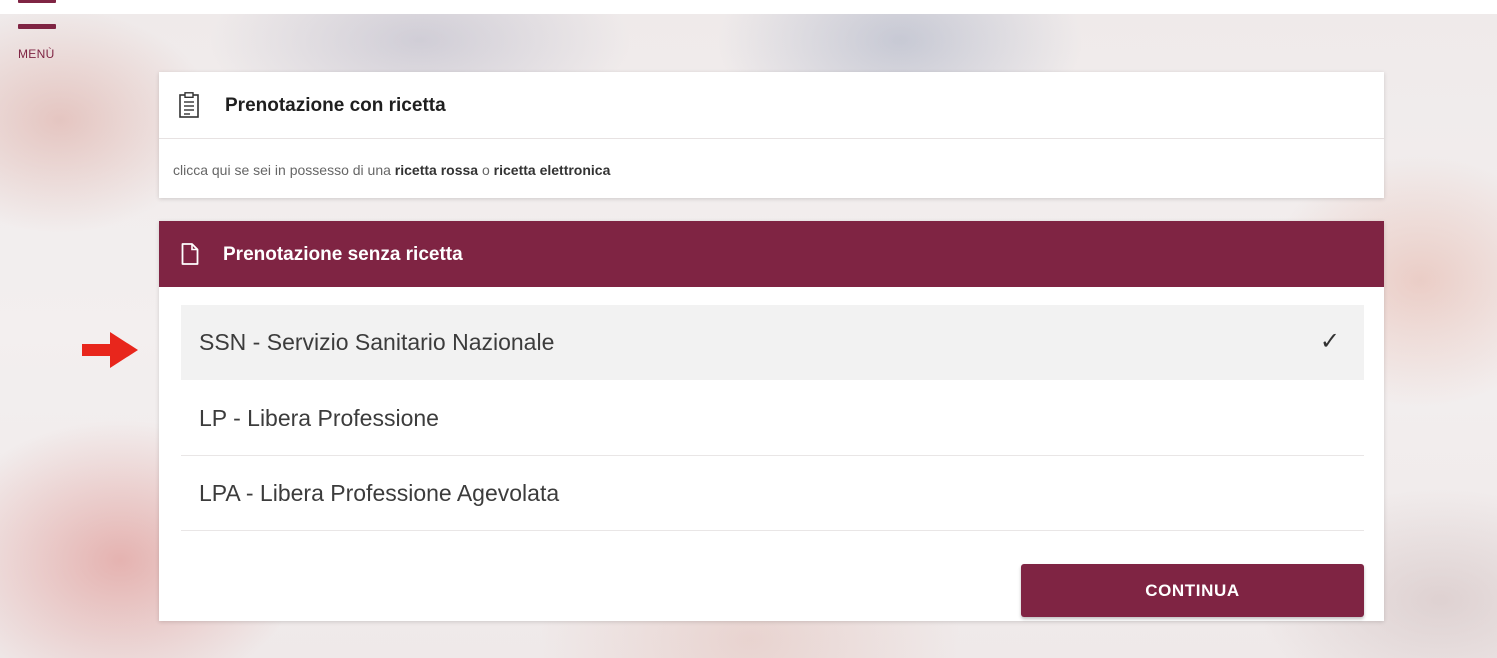  I want to click on option-lp: LP - Libera Professione, so click(772, 418).